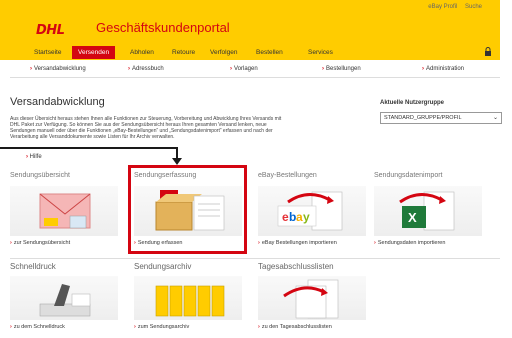  I want to click on callout-arrow-line, so click(89, 148).